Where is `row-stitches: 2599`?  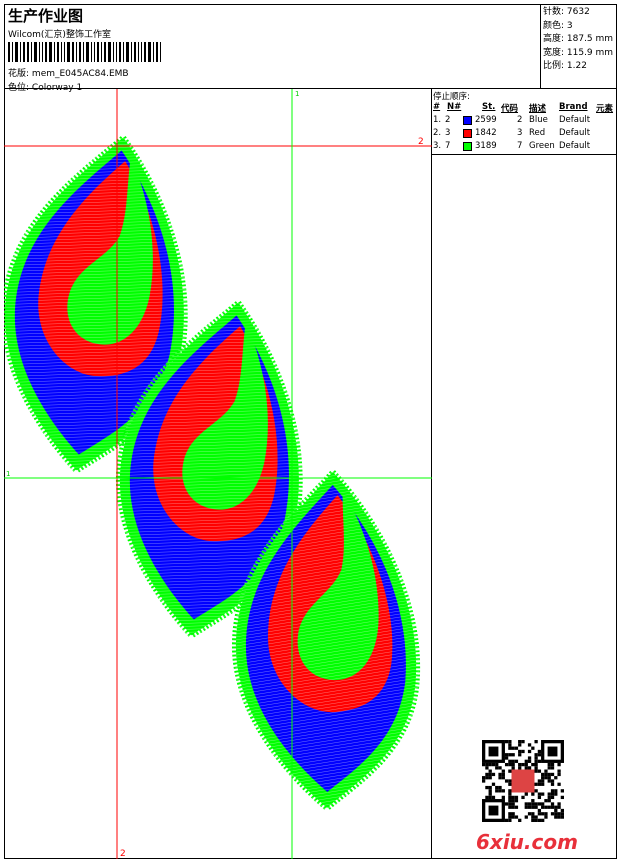 row-stitches: 2599 is located at coordinates (486, 120).